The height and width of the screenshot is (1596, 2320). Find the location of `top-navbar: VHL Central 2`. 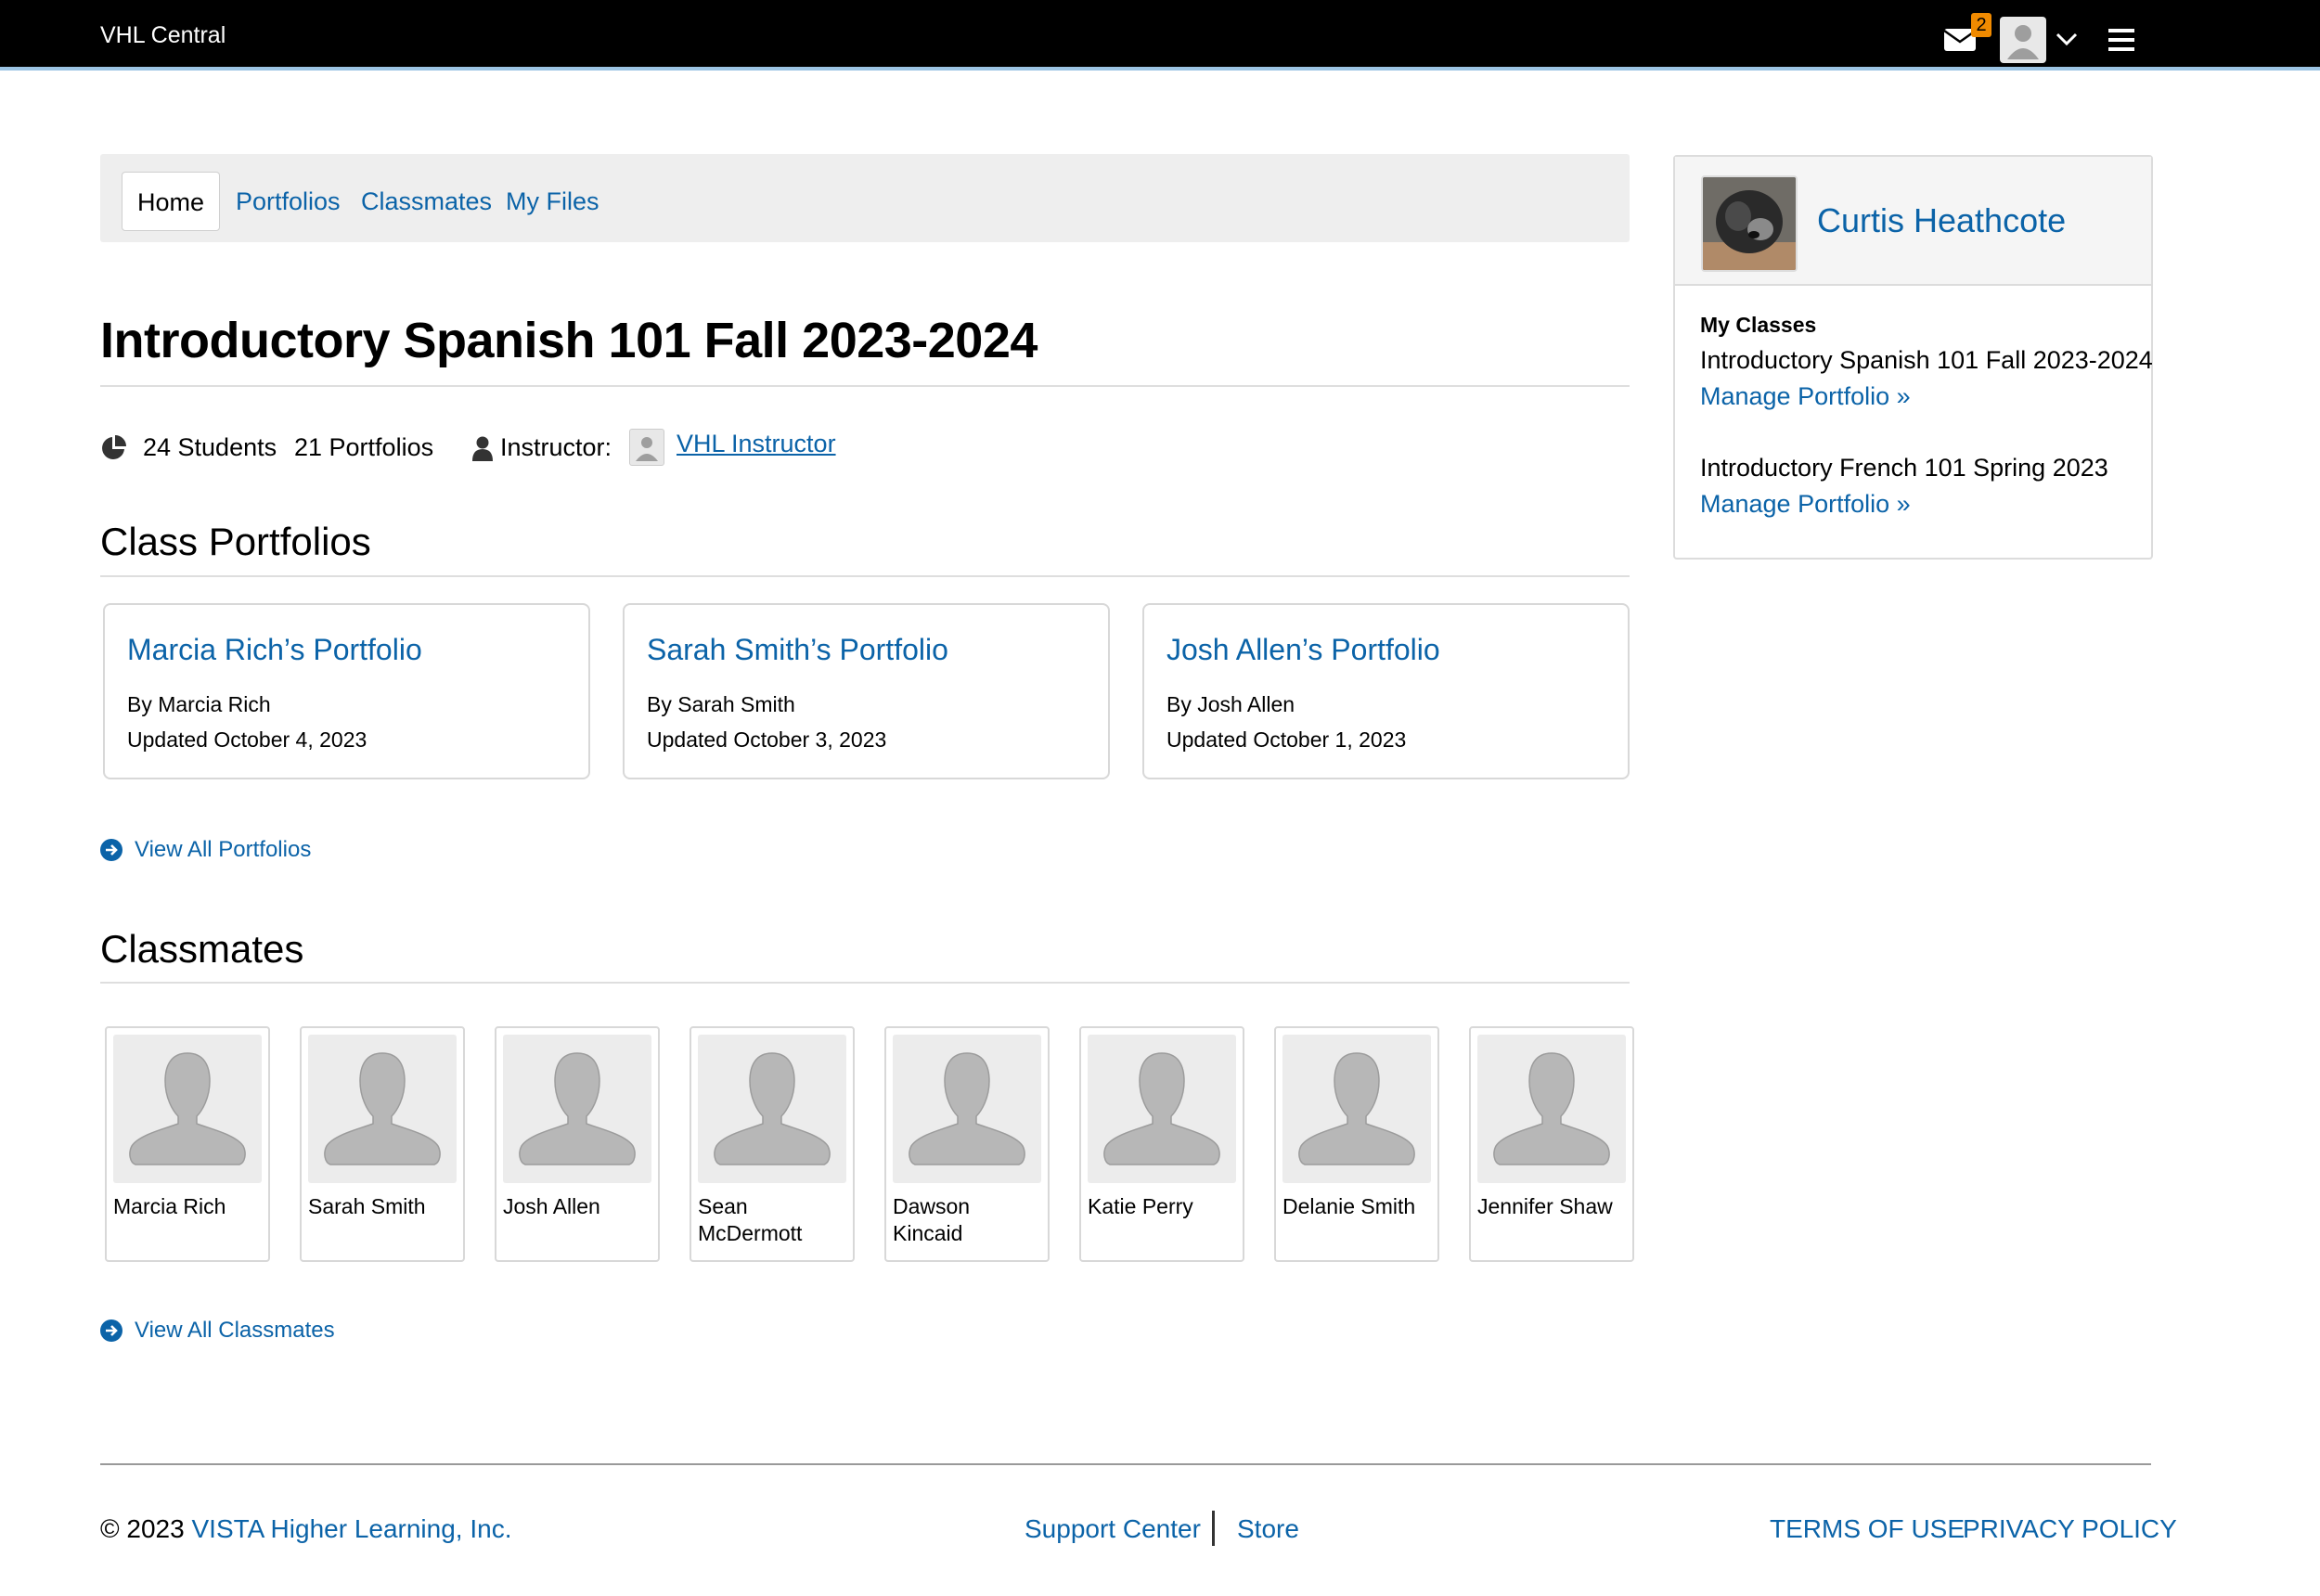

top-navbar: VHL Central 2 is located at coordinates (1160, 36).